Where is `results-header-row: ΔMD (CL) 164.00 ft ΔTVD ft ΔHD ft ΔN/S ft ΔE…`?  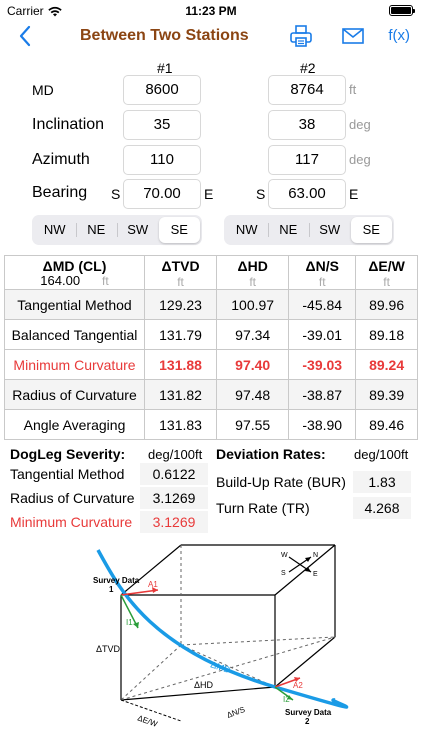
results-header-row: ΔMD (CL) 164.00 ft ΔTVD ft ΔHD ft ΔN/S ft ΔE… is located at coordinates (211, 272).